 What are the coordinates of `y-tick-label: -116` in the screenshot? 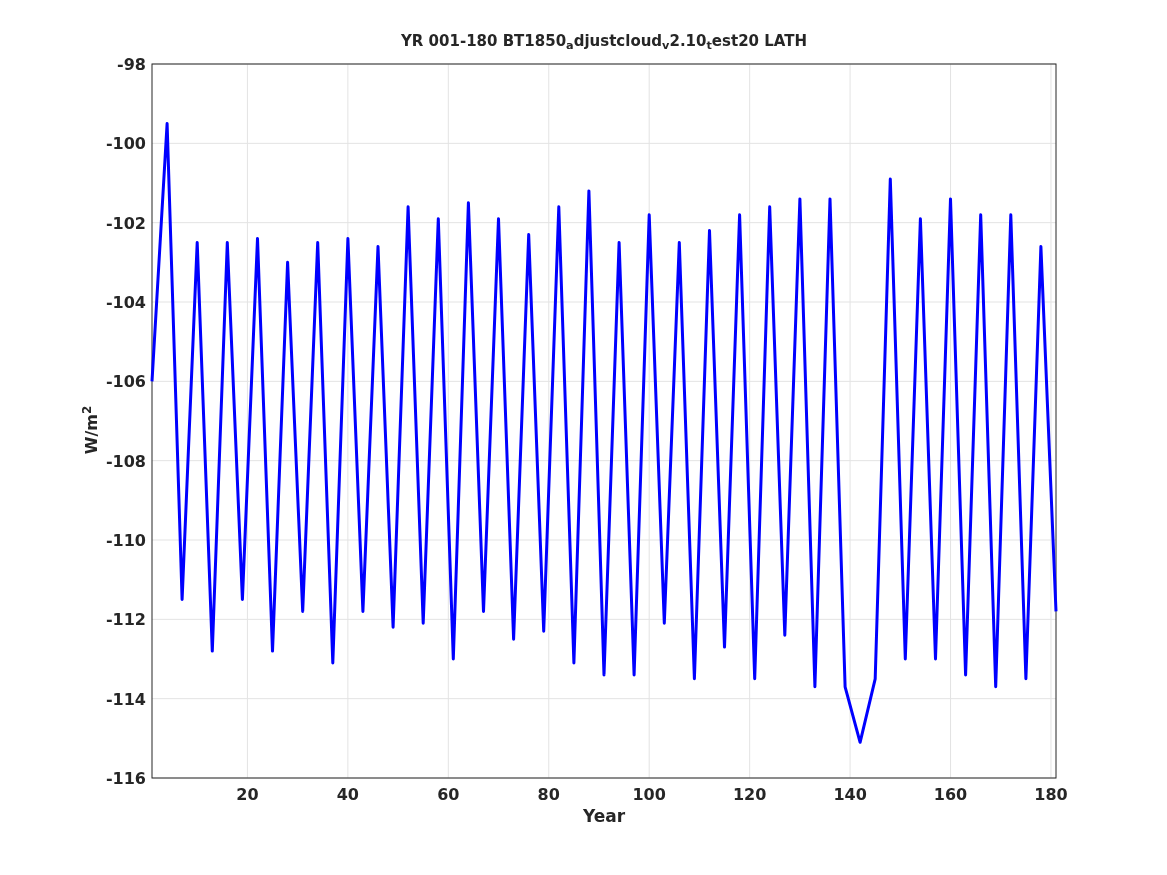 It's located at (125, 778).